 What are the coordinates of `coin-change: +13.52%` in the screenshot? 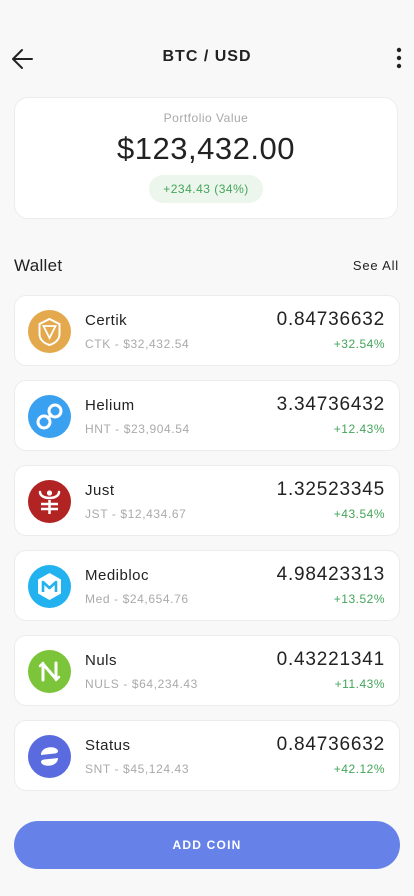 It's located at (359, 599).